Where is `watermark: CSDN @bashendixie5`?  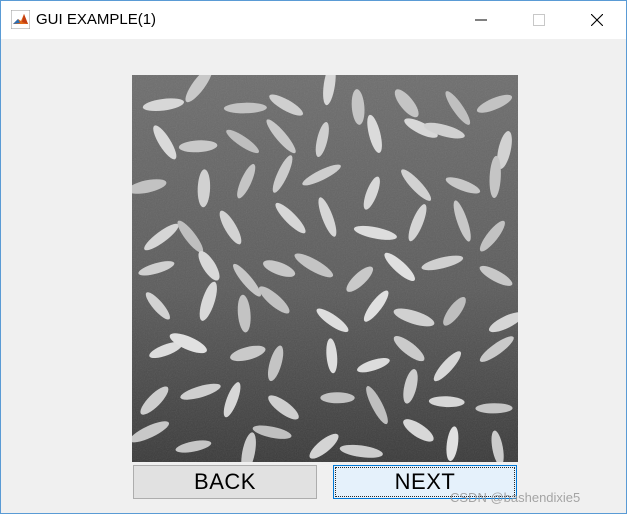
watermark: CSDN @bashendixie5 is located at coordinates (515, 497).